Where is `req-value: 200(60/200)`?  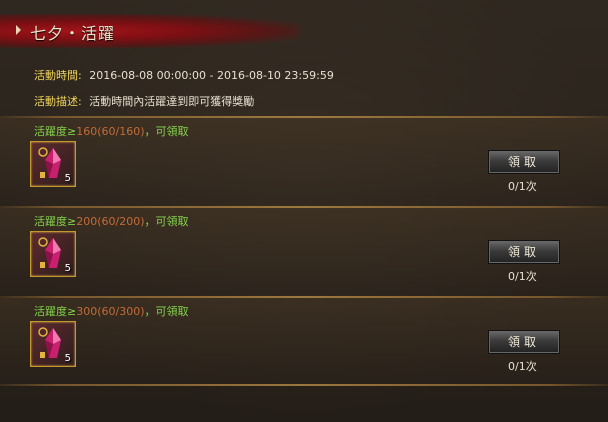
req-value: 200(60/200) is located at coordinates (110, 221).